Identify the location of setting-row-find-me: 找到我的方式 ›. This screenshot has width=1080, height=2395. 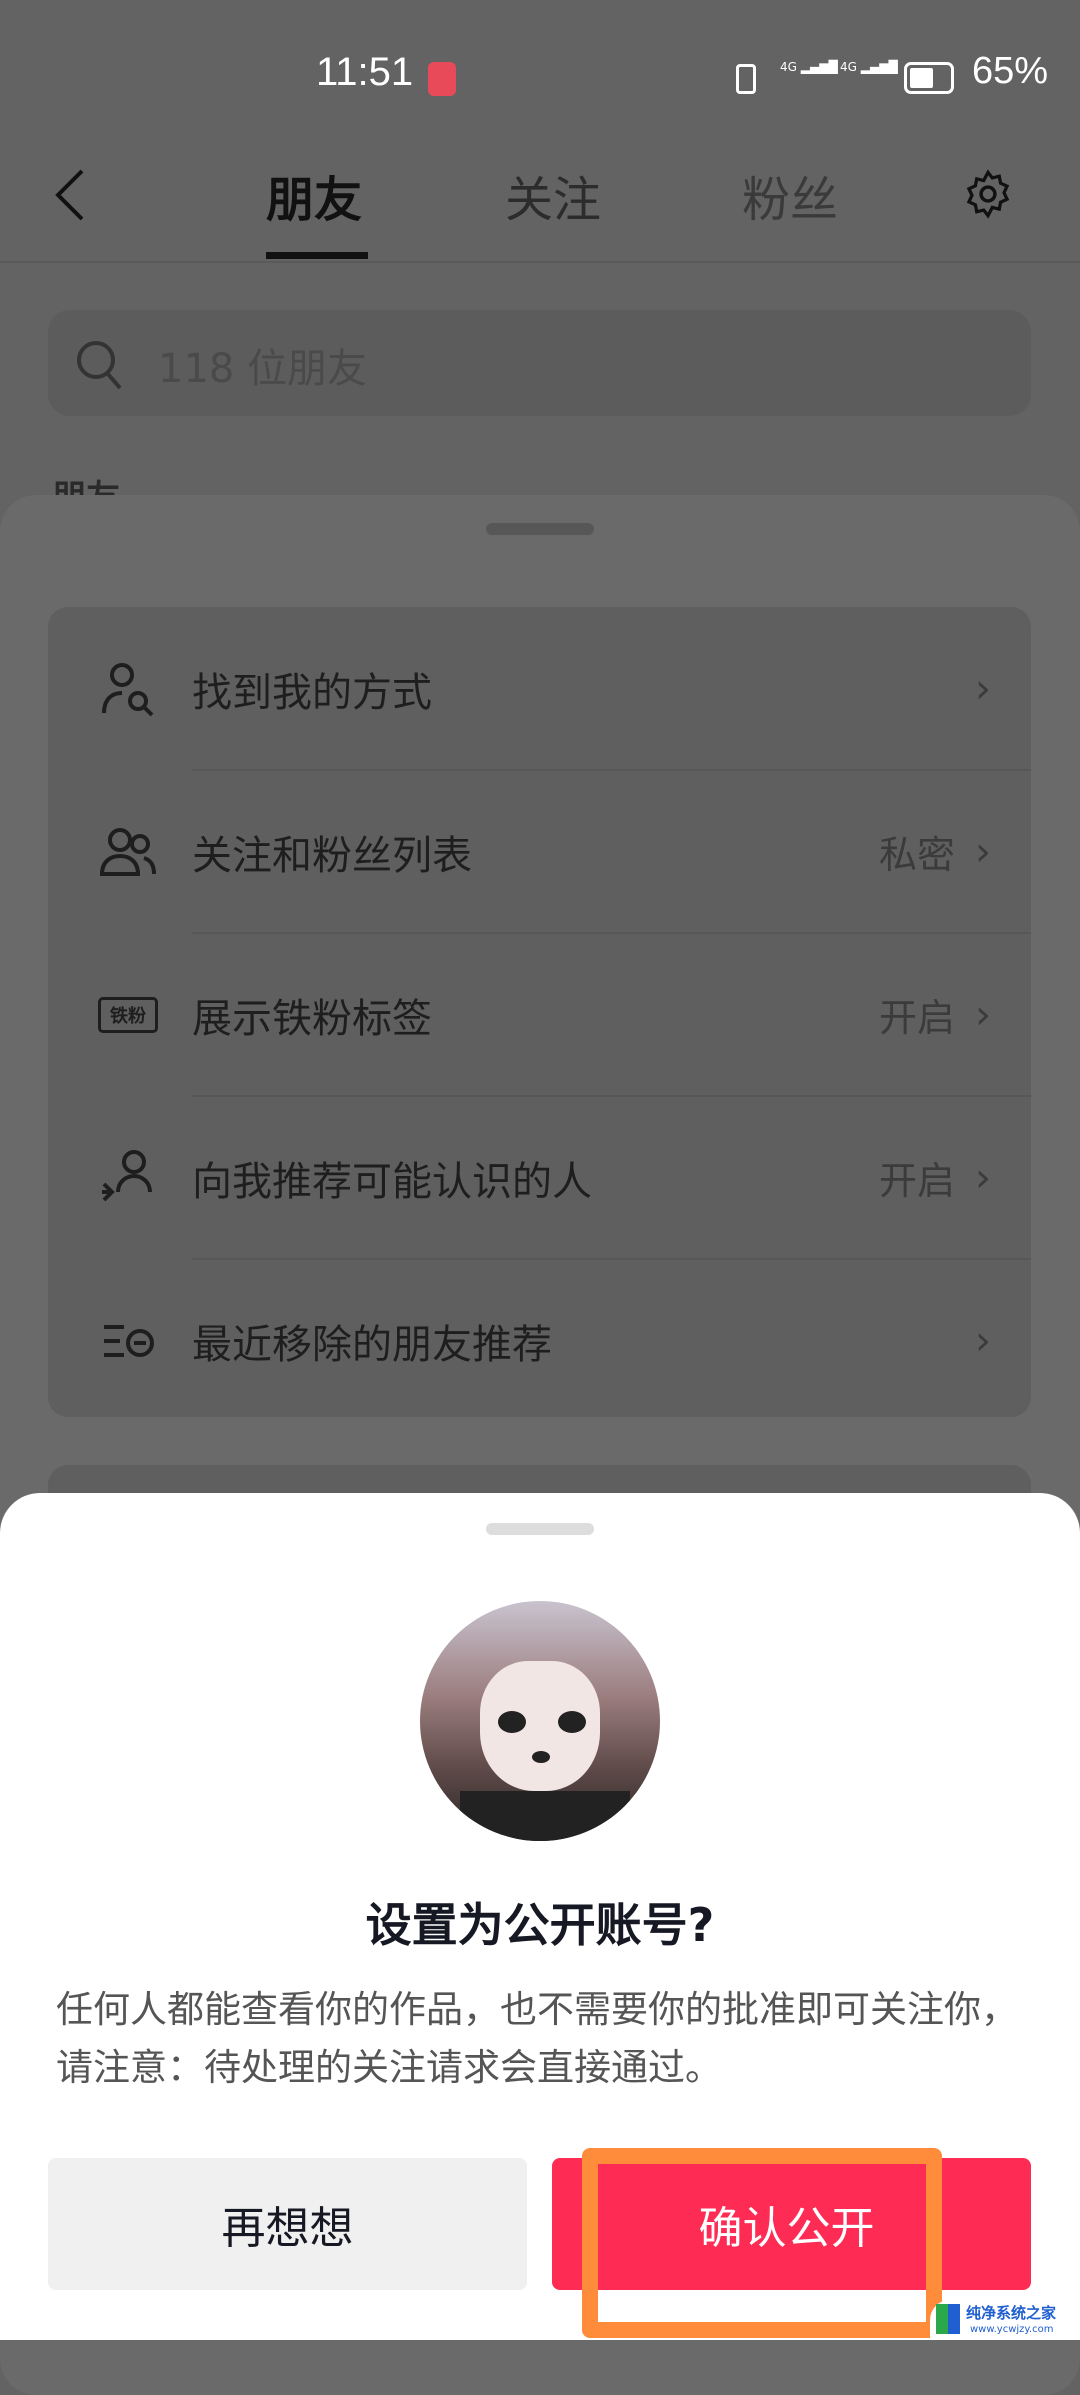
(539, 688).